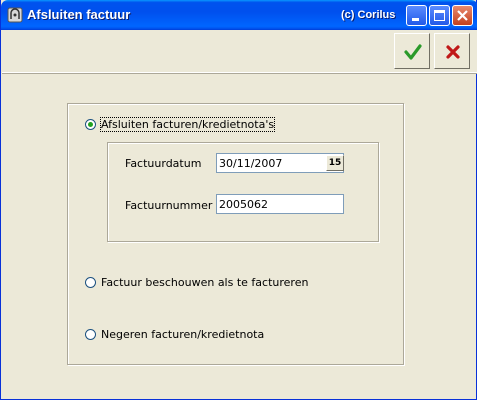  Describe the element at coordinates (204, 282) in the screenshot. I see `option-beschouwen-label: Factuur beschouwen als te factureren` at that location.